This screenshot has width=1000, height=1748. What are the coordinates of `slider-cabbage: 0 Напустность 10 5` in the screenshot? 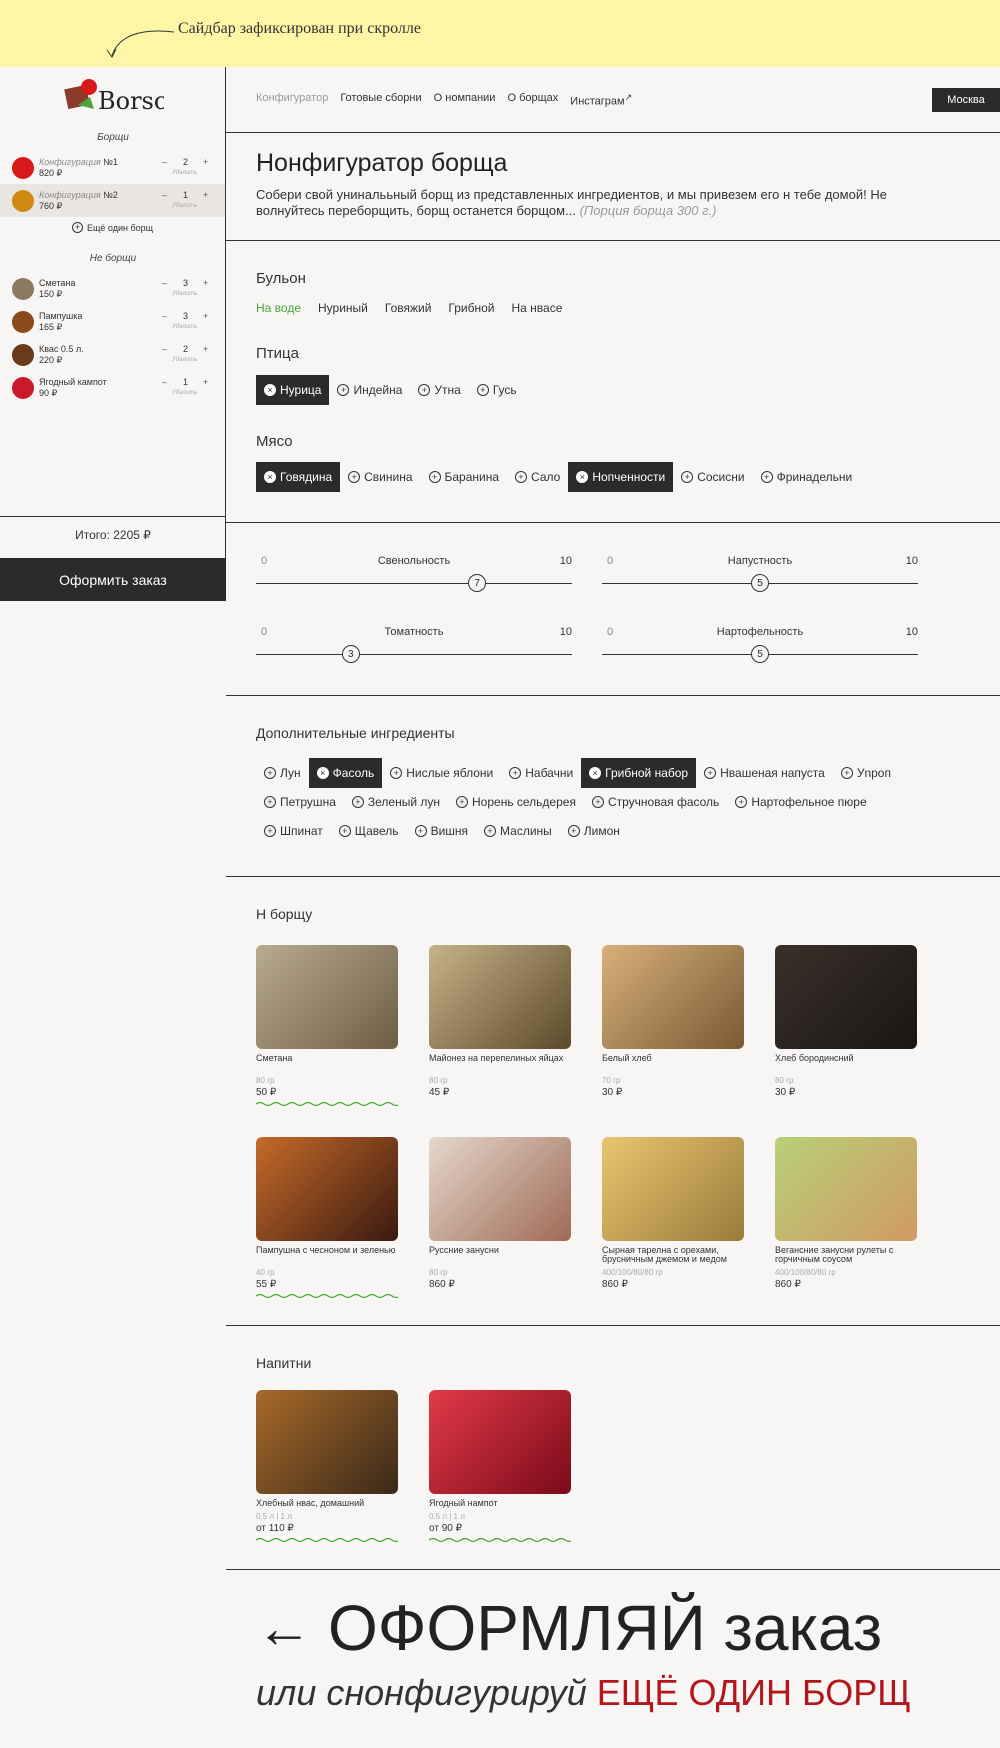 It's located at (760, 585).